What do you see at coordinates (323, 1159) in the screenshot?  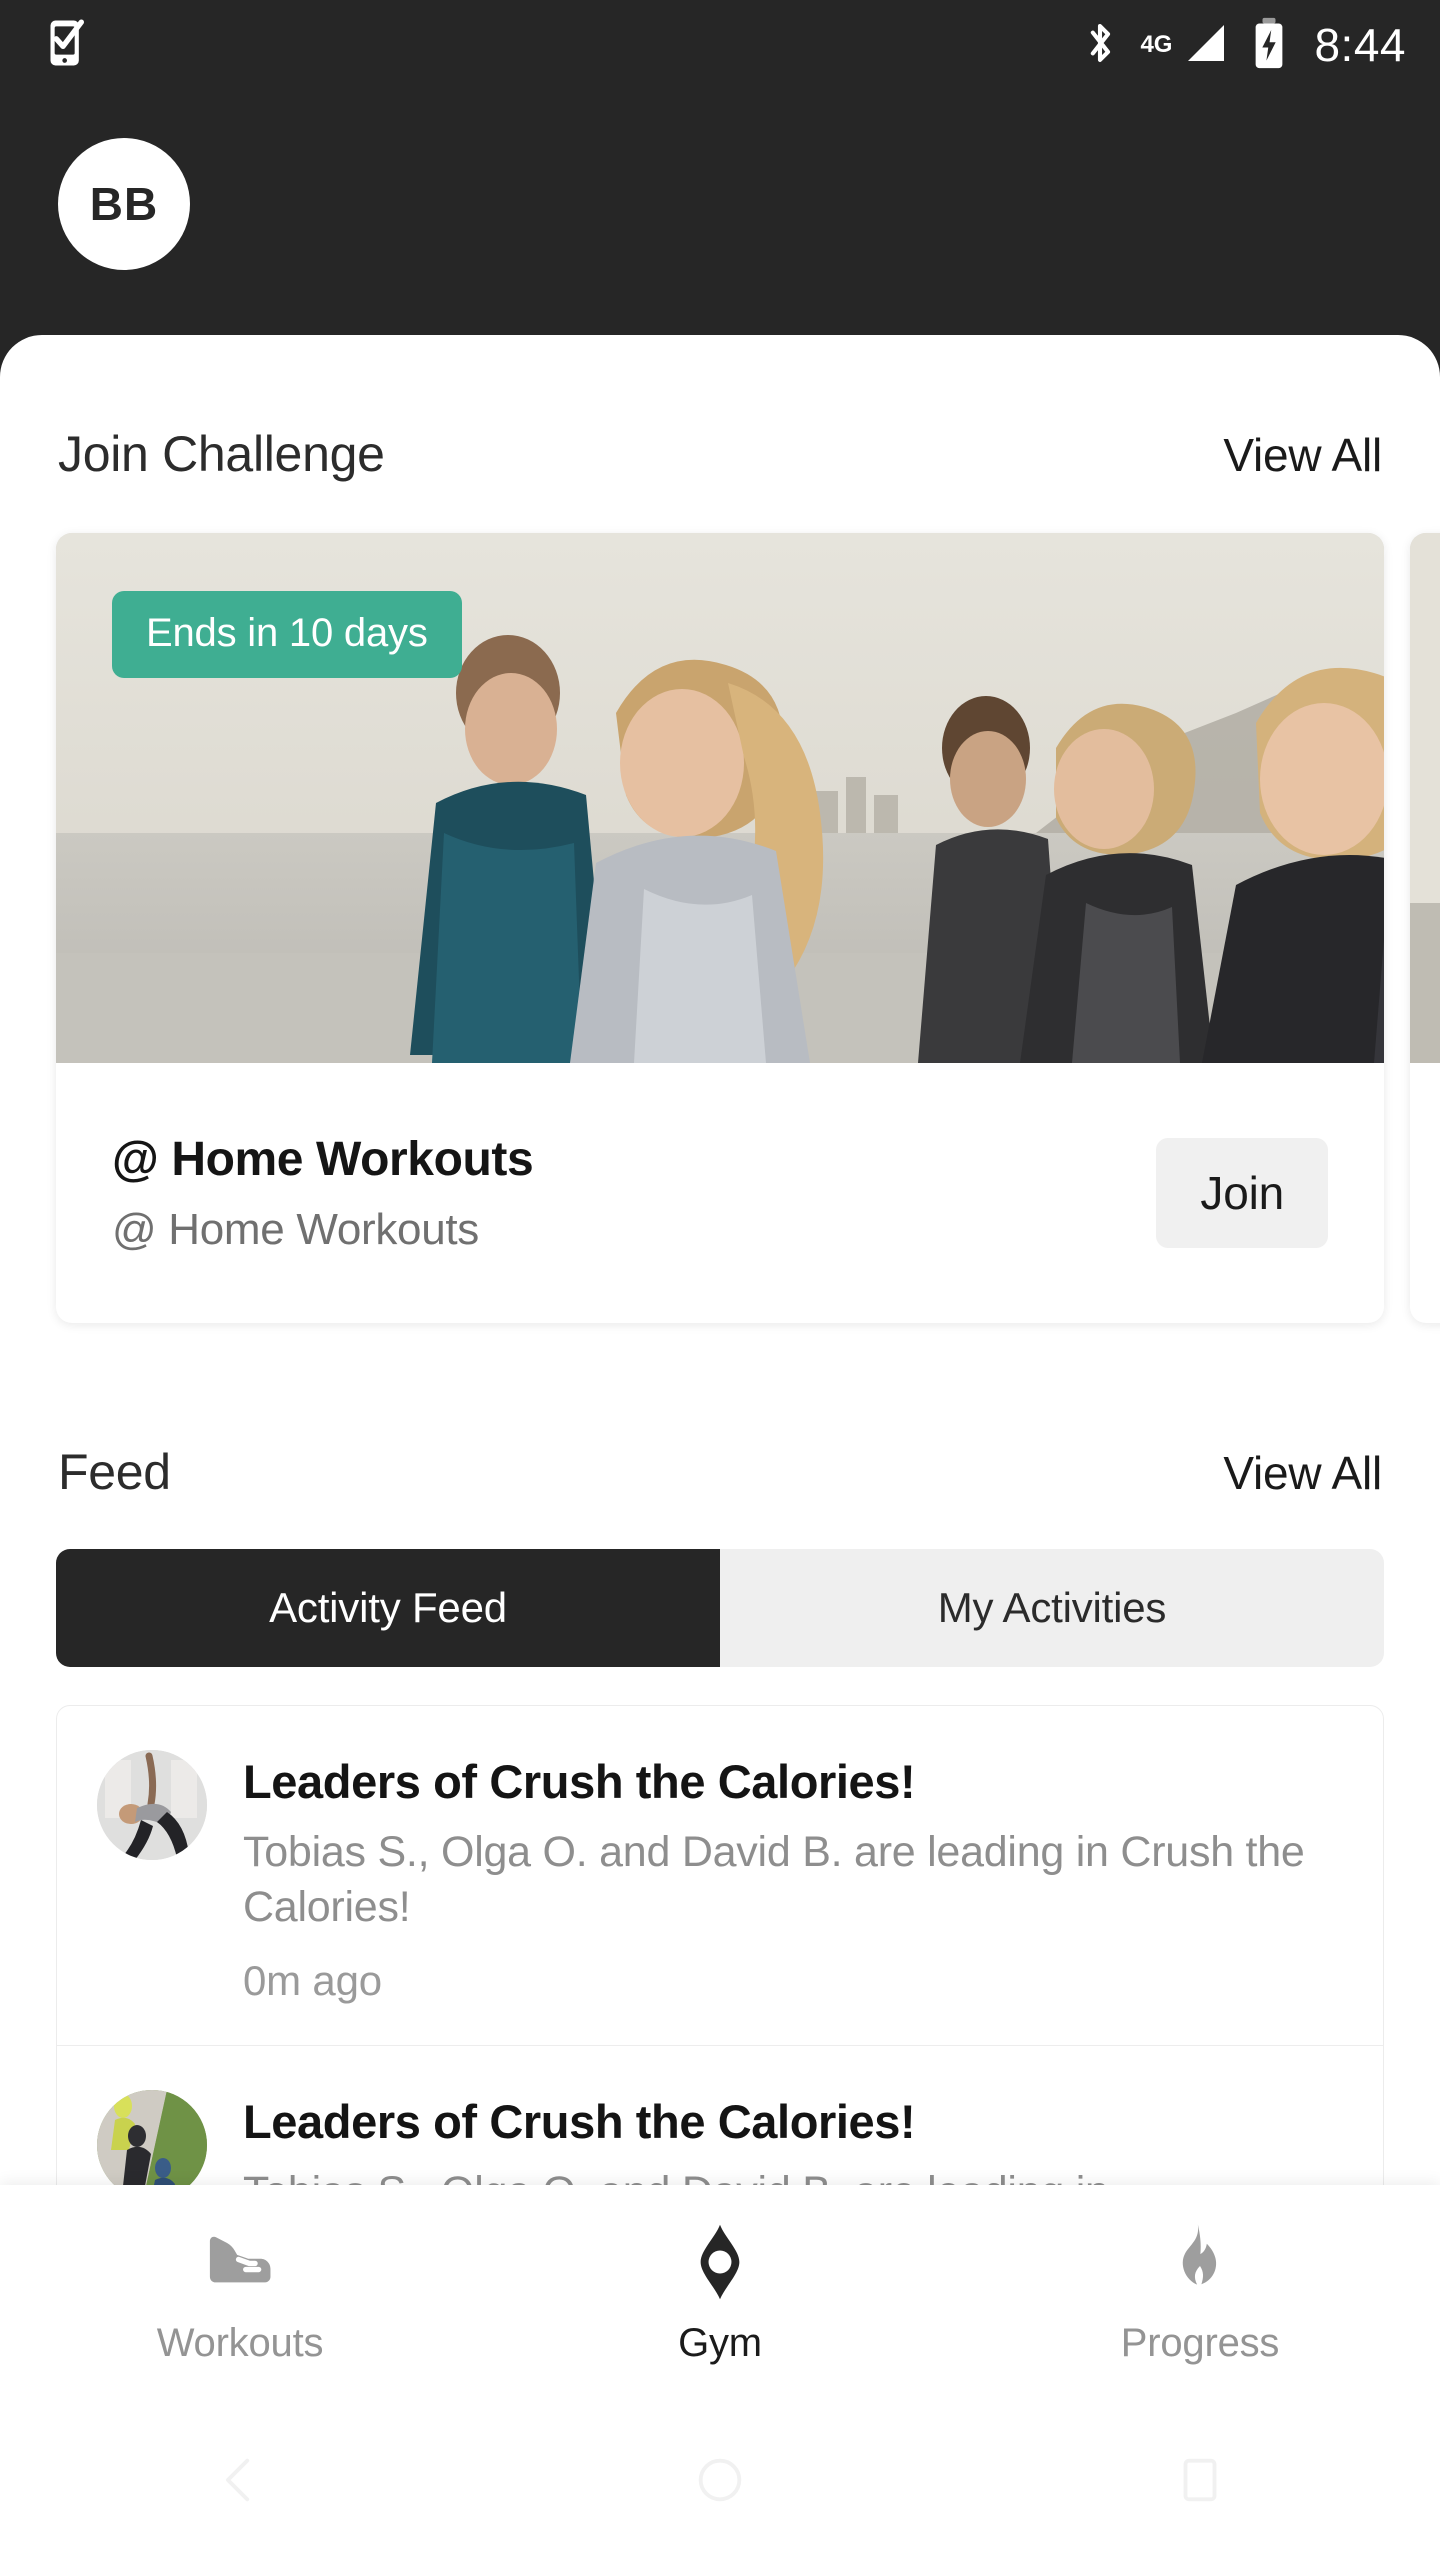 I see `challenge-card-title: @ Home Workouts` at bounding box center [323, 1159].